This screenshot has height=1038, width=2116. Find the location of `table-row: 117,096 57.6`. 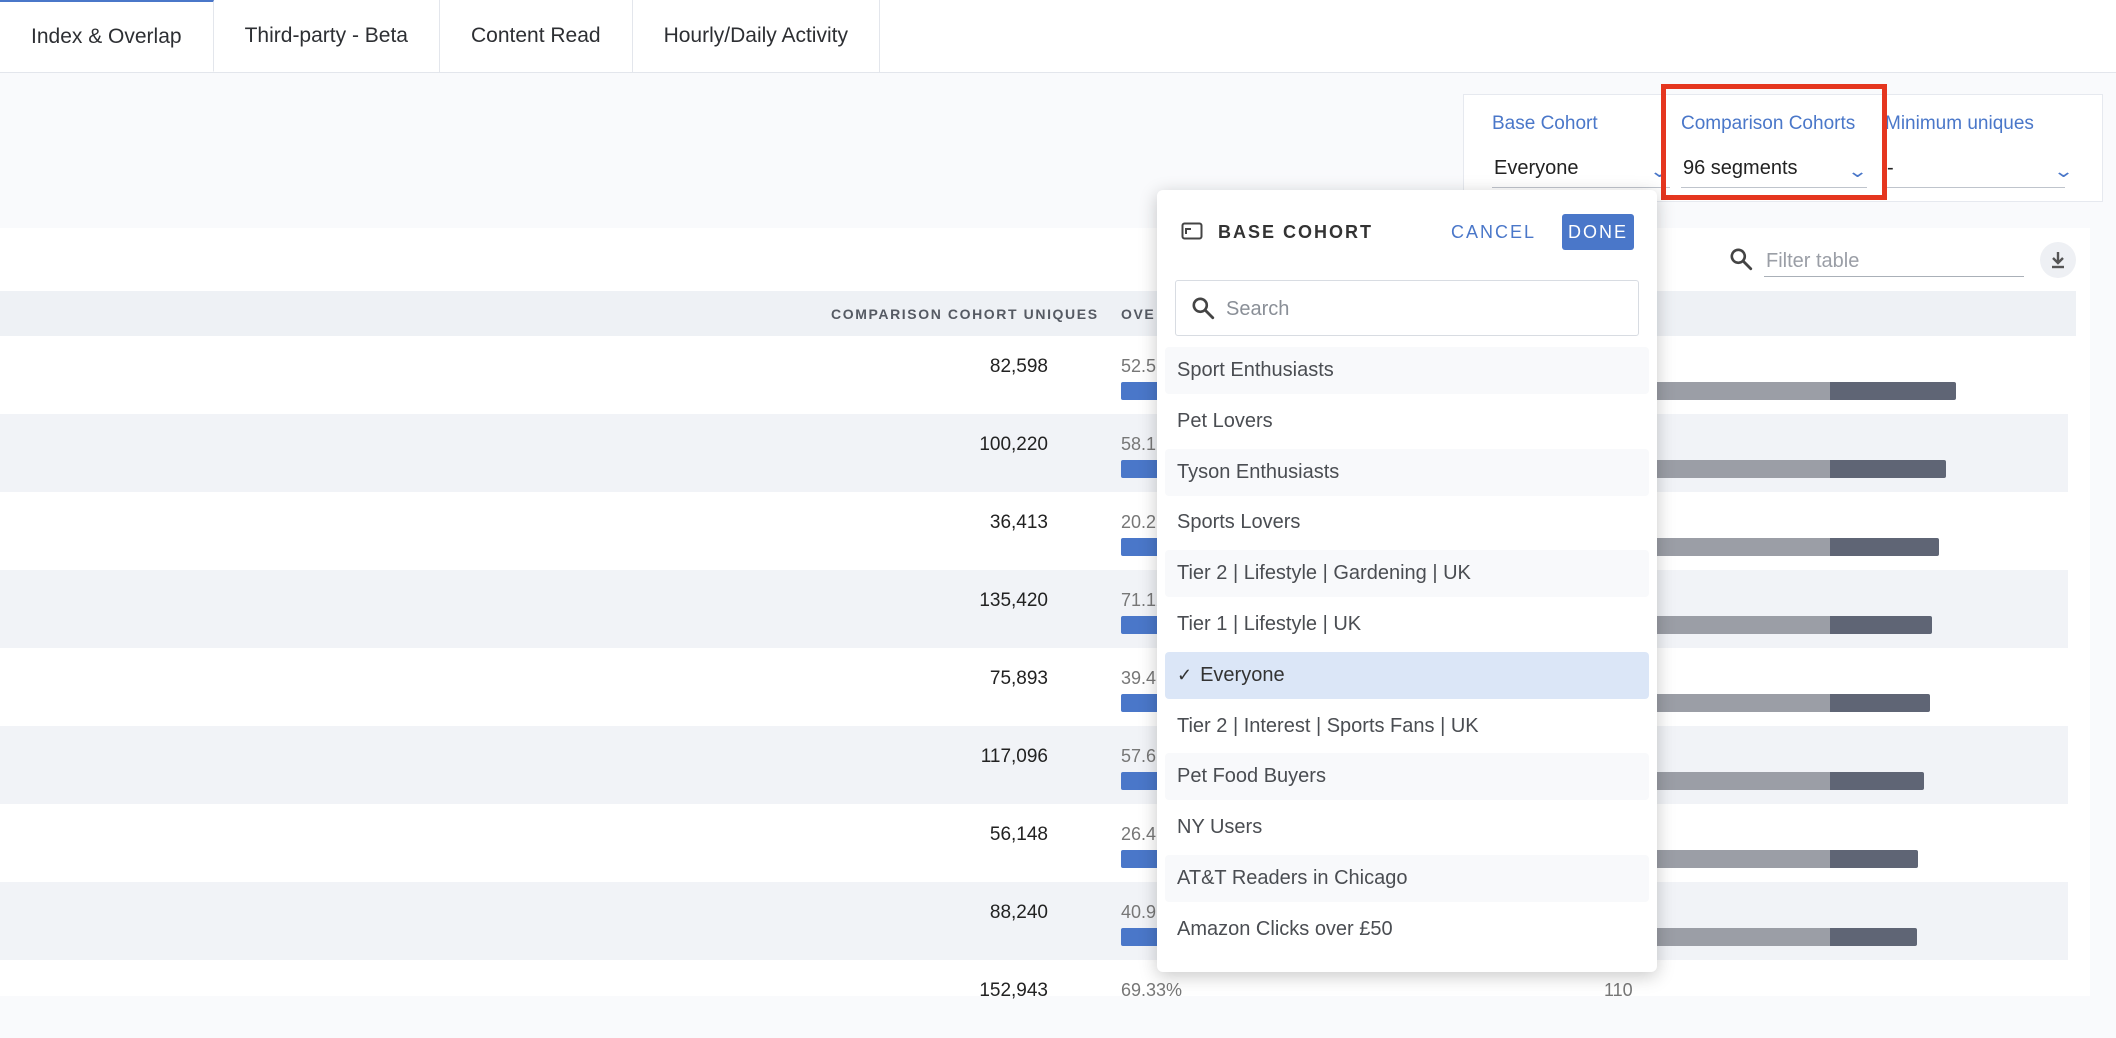

table-row: 117,096 57.6 is located at coordinates (1034, 765).